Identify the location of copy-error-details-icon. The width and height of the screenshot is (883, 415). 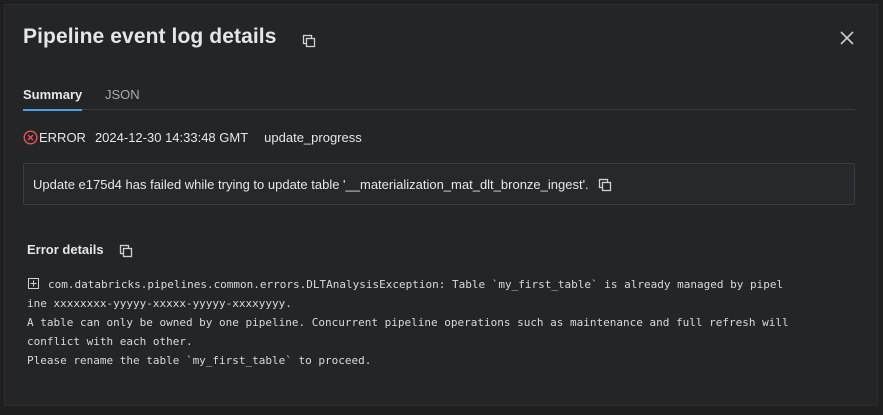
(126, 251).